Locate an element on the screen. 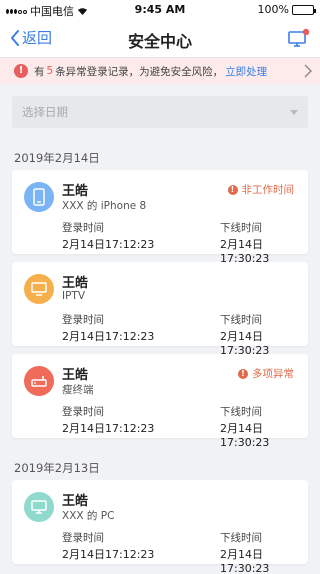 This screenshot has width=320, height=574. section-date: 2019年2月13日 is located at coordinates (57, 468).